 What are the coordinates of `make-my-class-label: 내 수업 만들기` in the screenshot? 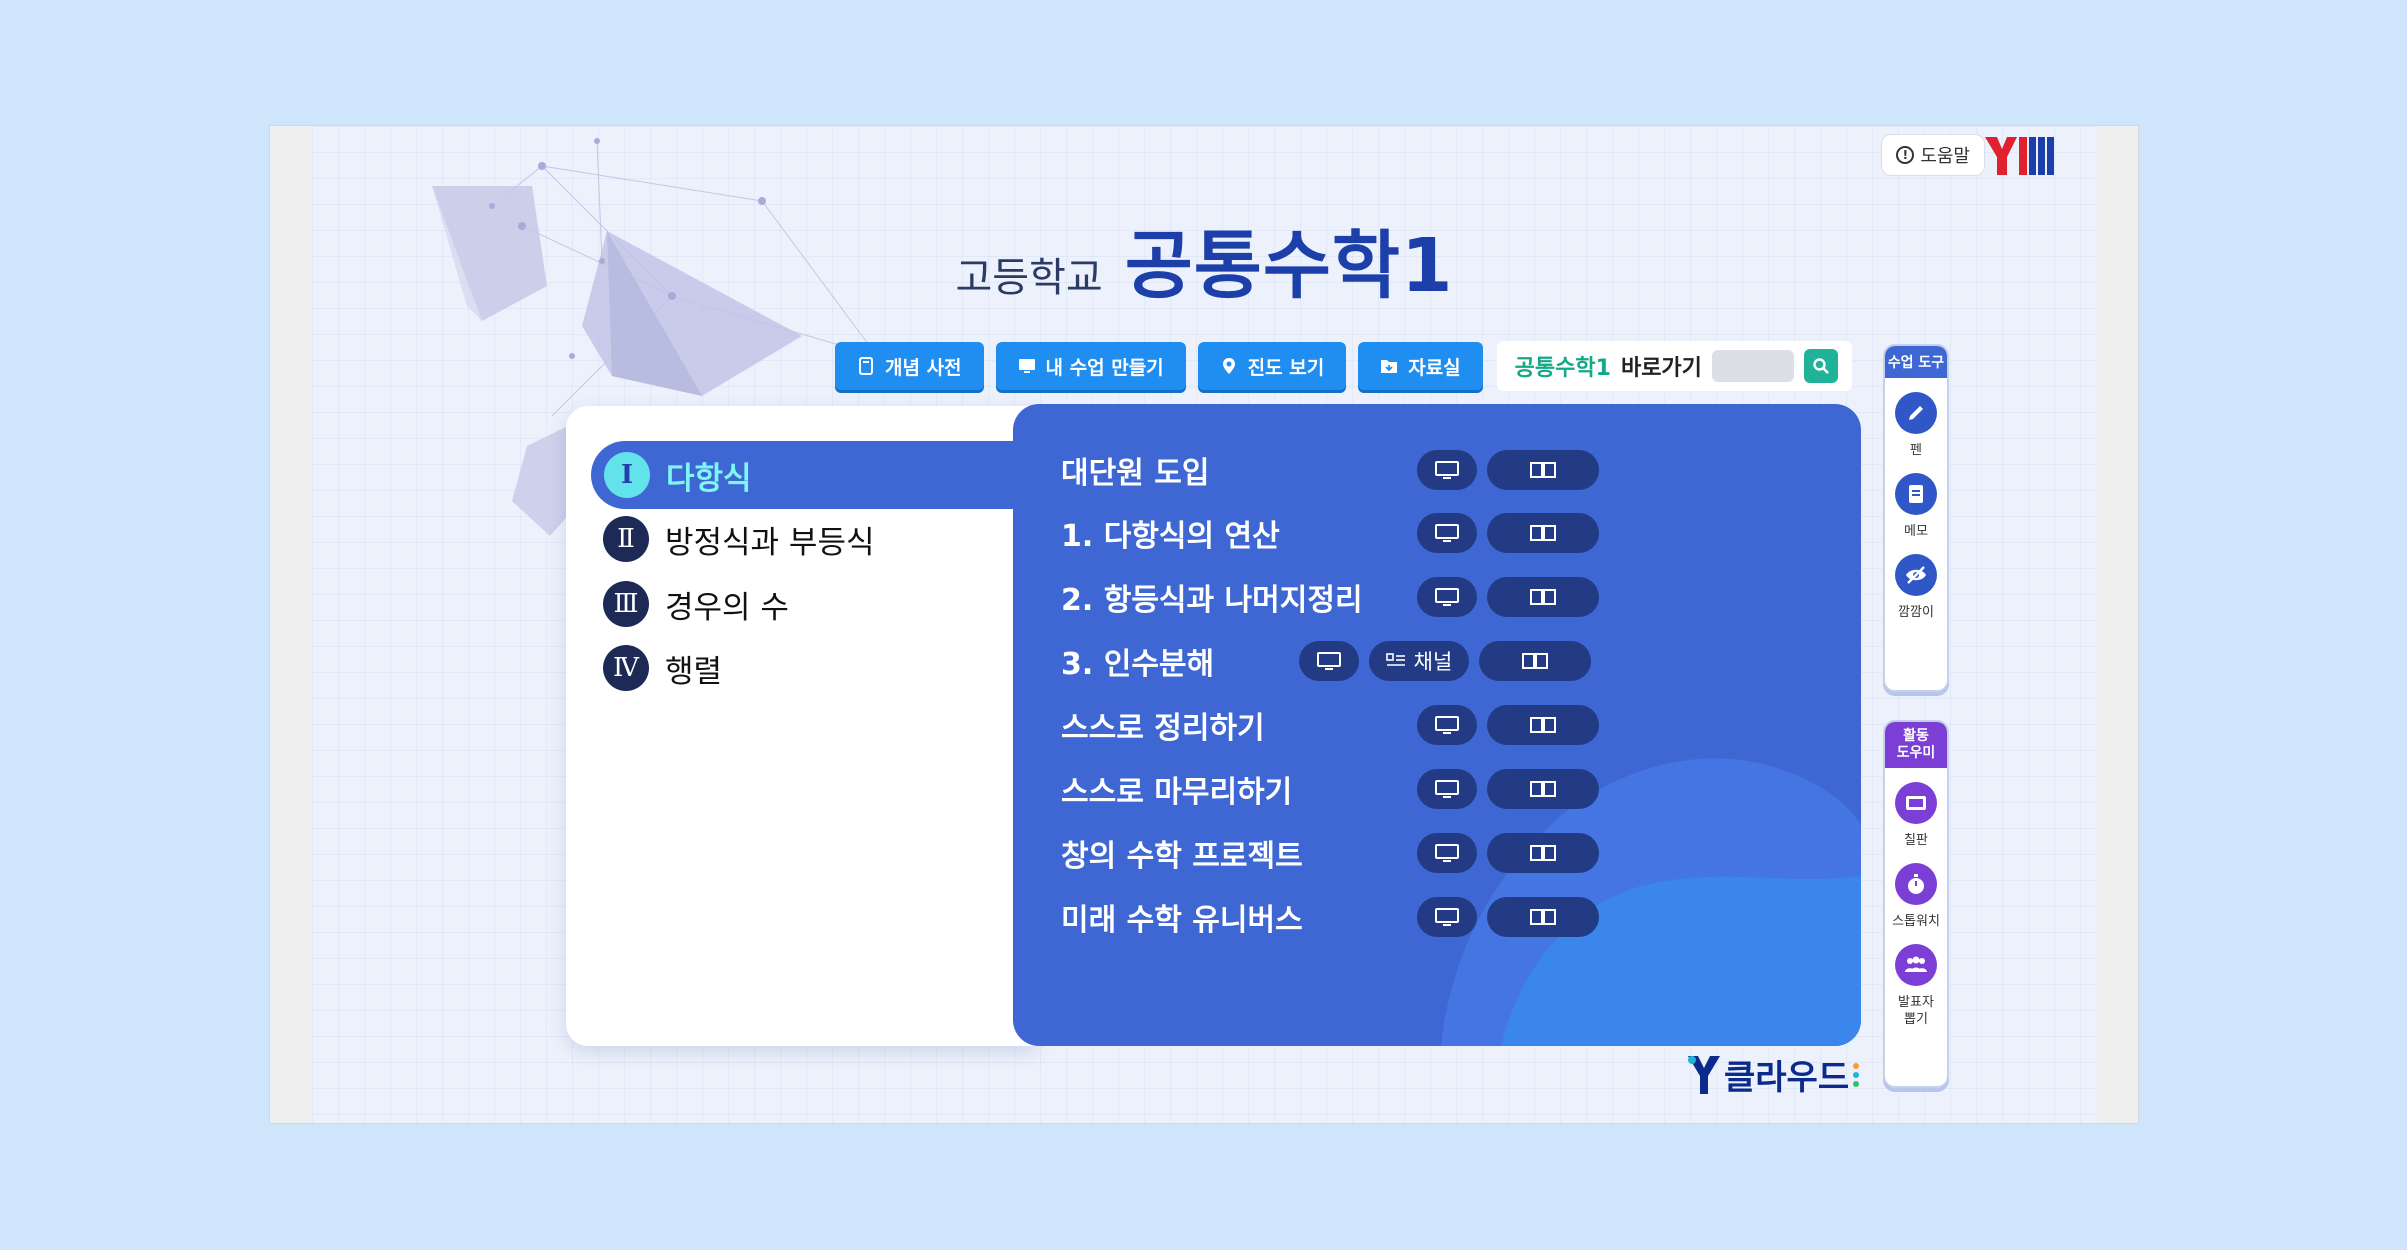 It's located at (1104, 367).